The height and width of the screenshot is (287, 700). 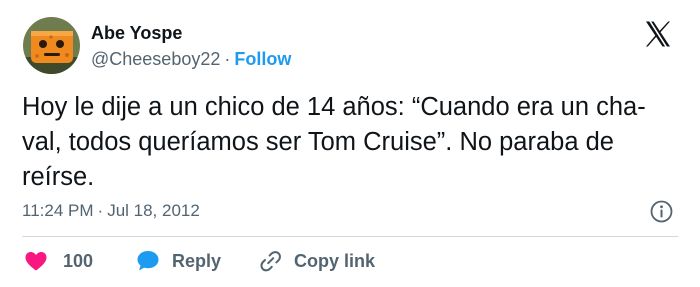 I want to click on tweet-time: 11:24 PM, so click(x=58, y=210).